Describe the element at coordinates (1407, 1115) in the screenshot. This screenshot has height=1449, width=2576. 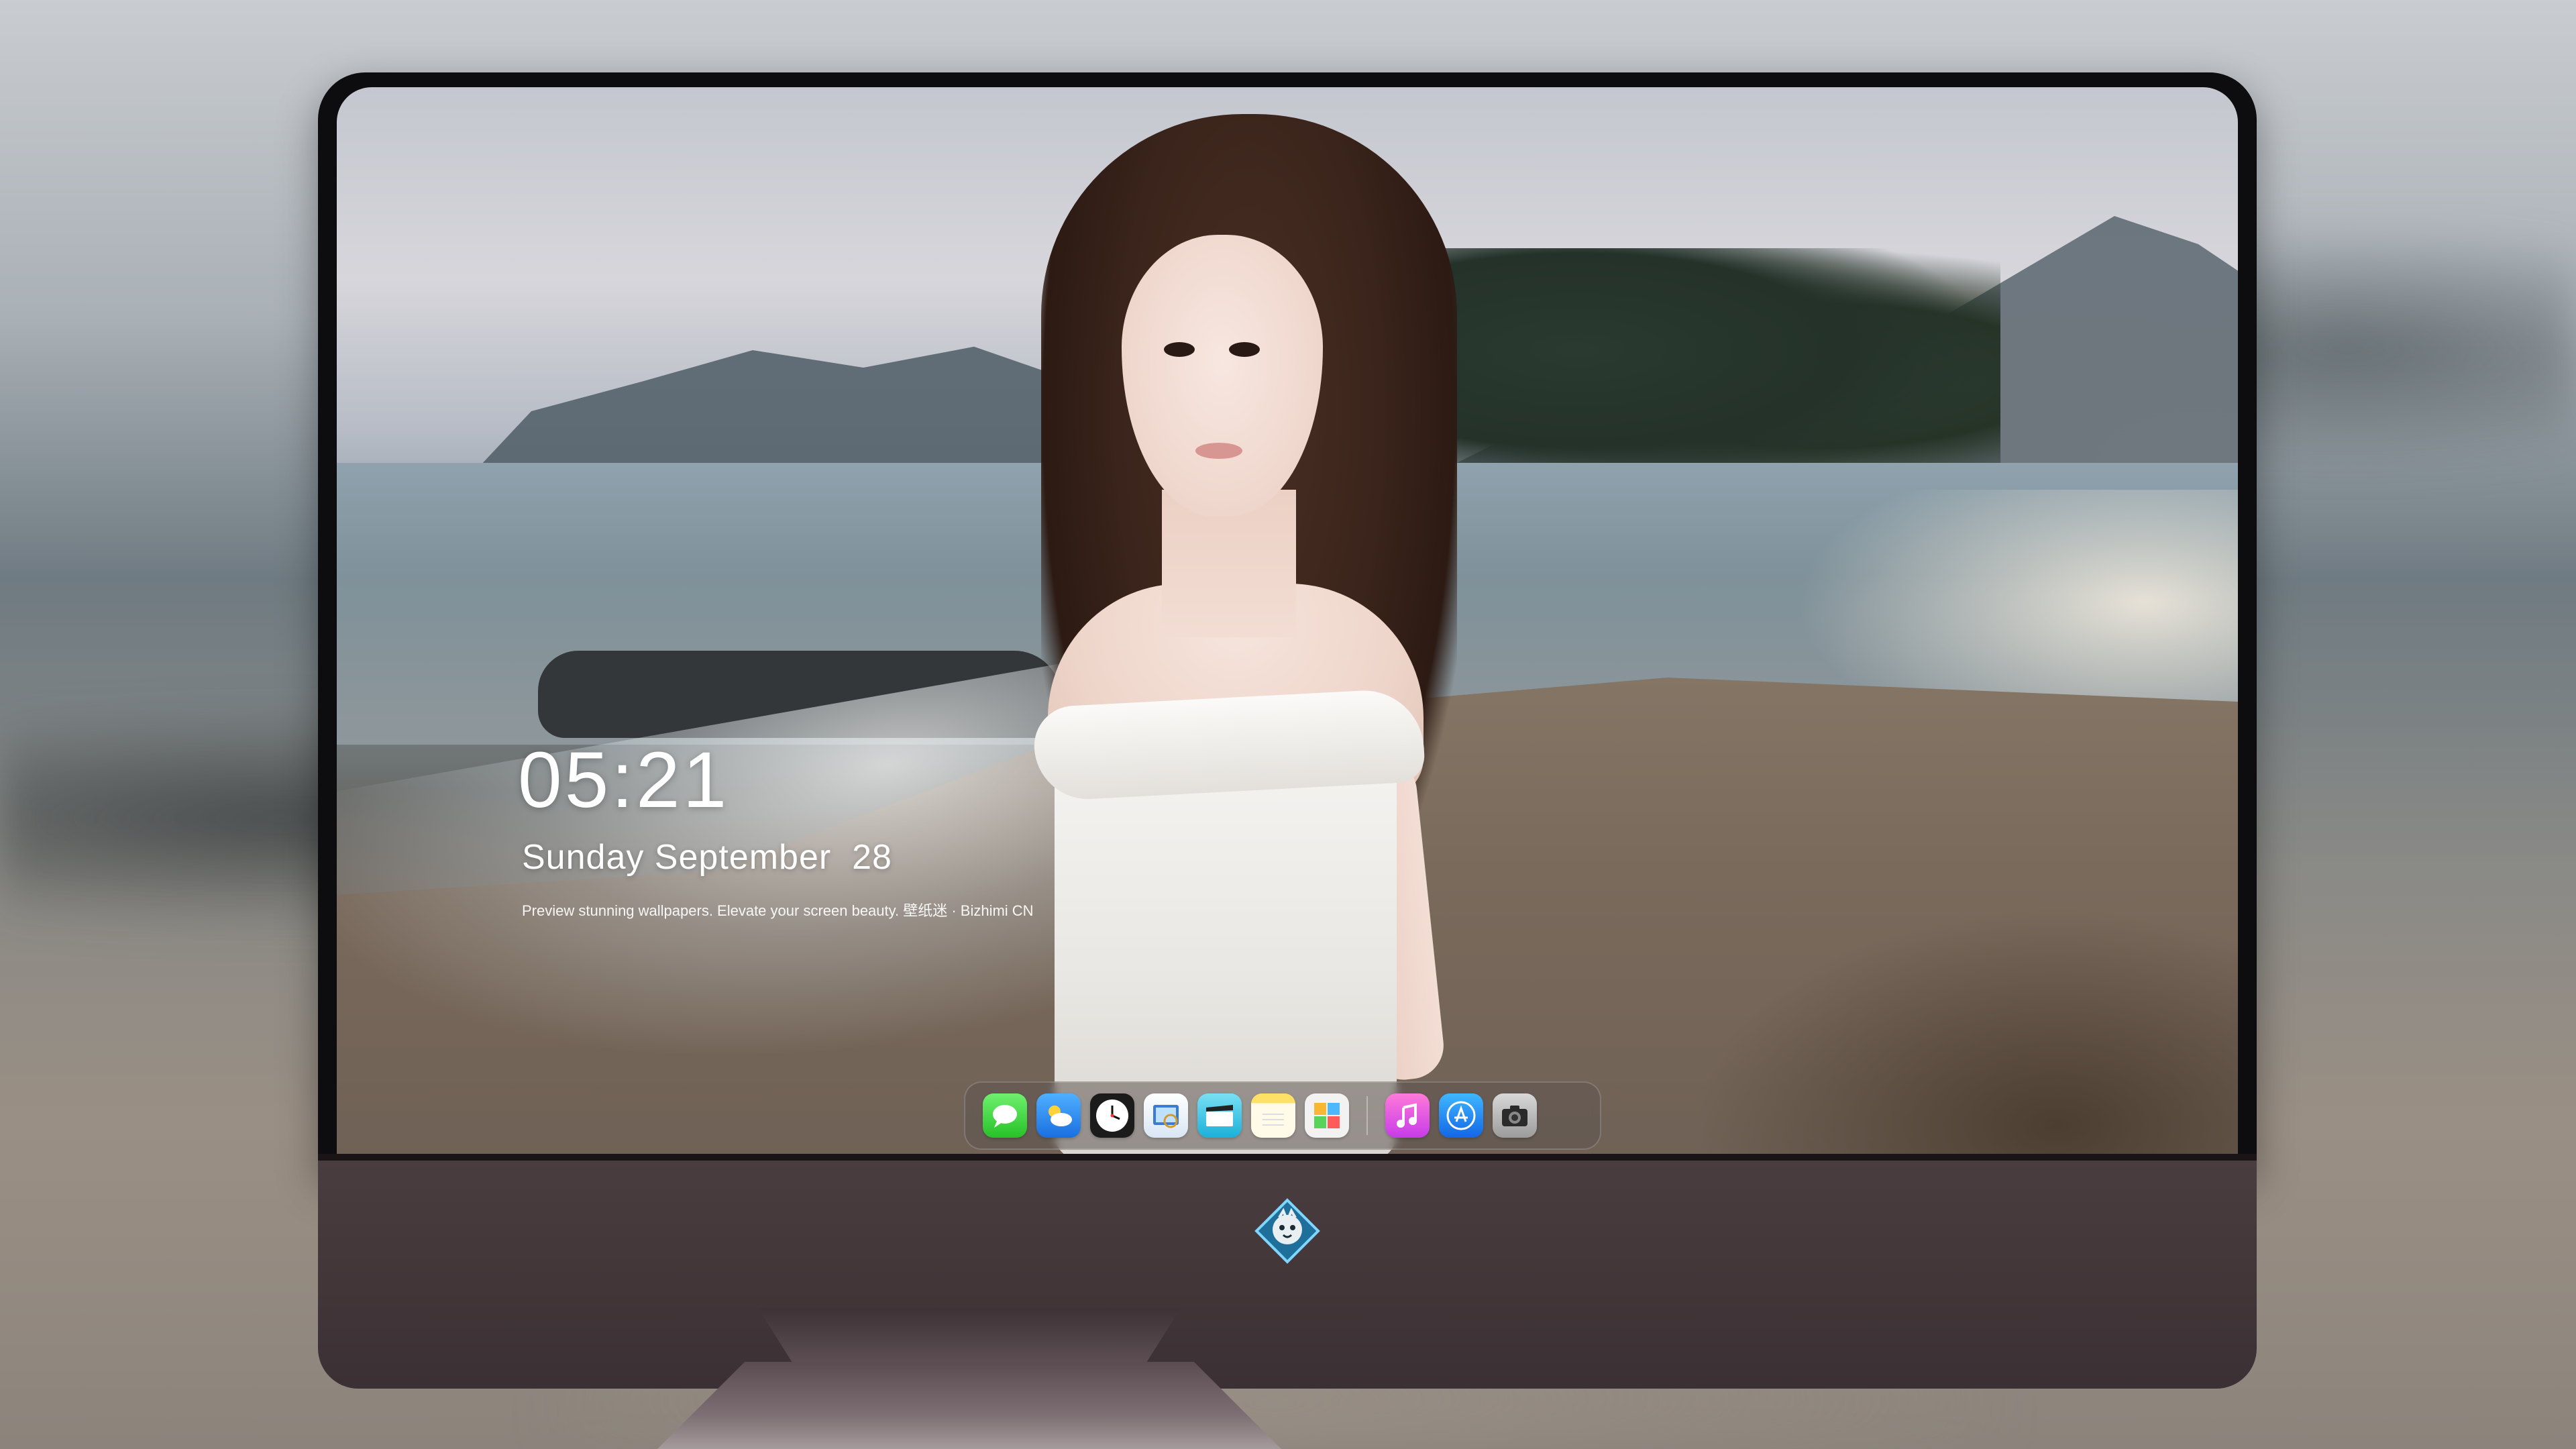
I see `music-icon` at that location.